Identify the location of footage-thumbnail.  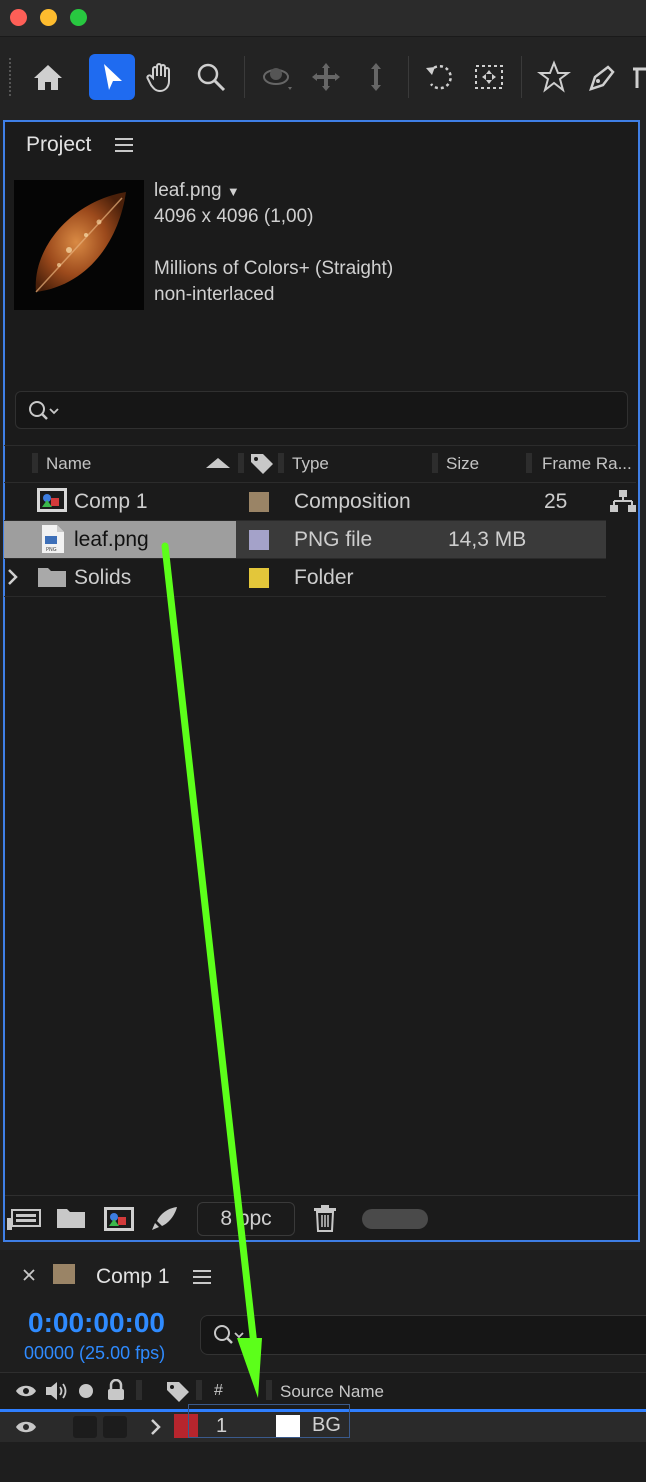
(79, 245).